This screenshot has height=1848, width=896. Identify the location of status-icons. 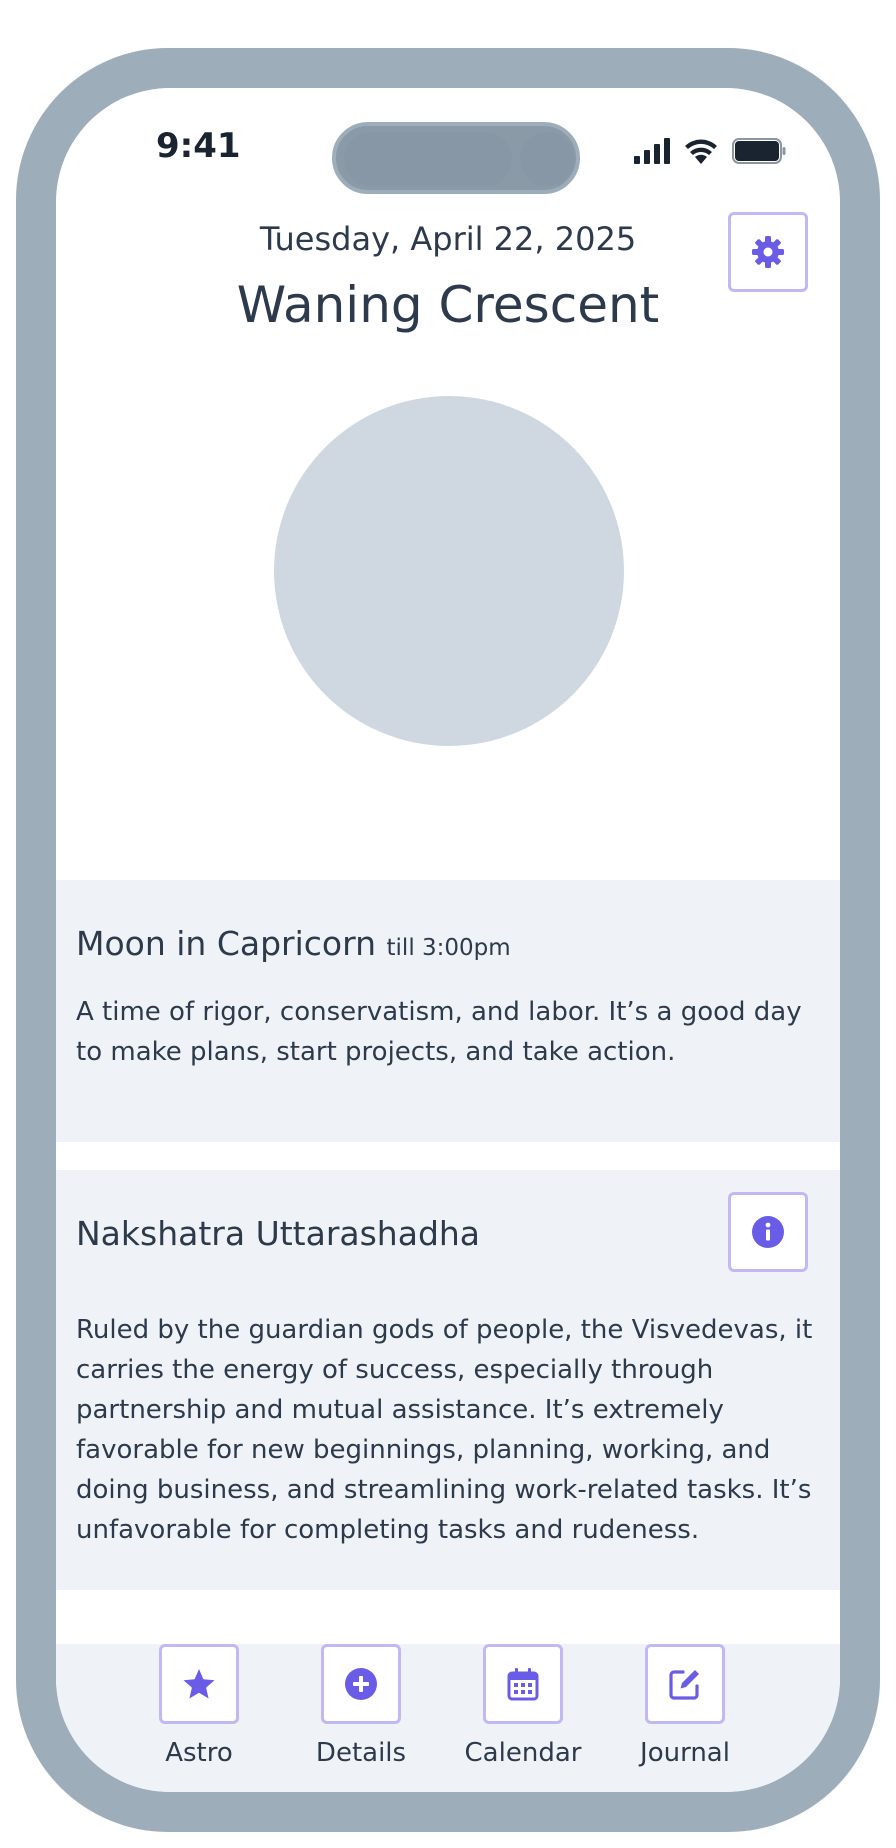
(710, 151).